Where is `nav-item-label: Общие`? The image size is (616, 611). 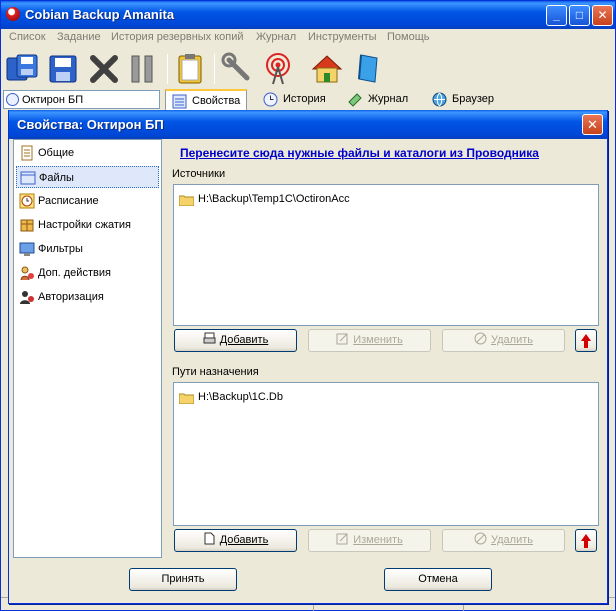
nav-item-label: Общие is located at coordinates (56, 153).